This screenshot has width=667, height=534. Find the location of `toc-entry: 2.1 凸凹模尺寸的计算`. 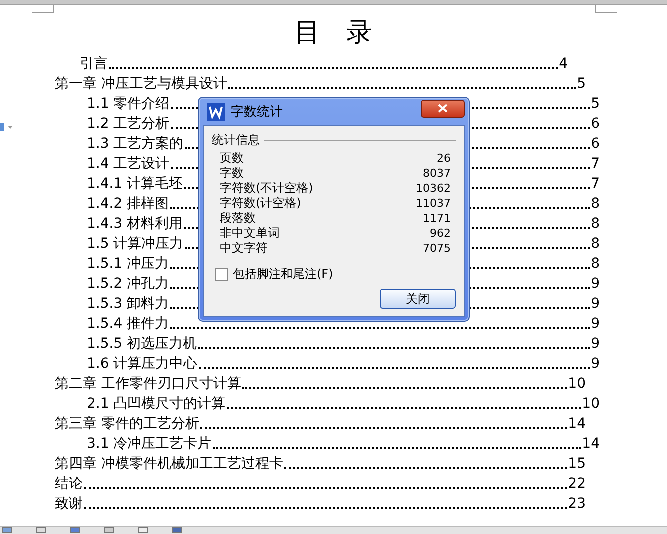

toc-entry: 2.1 凸凹模尺寸的计算 is located at coordinates (156, 404).